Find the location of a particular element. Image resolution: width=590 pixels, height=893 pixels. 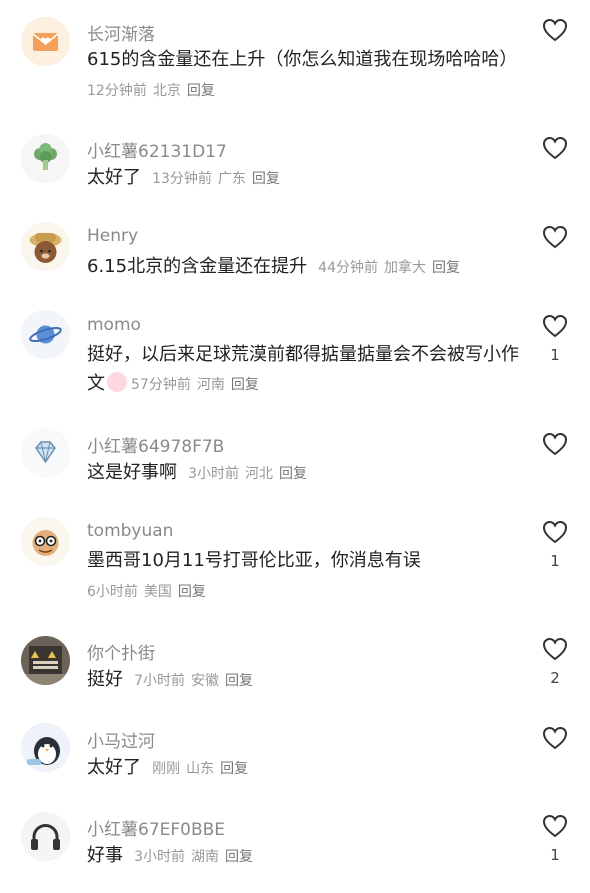

timestamp: 12分钟前 is located at coordinates (117, 91).